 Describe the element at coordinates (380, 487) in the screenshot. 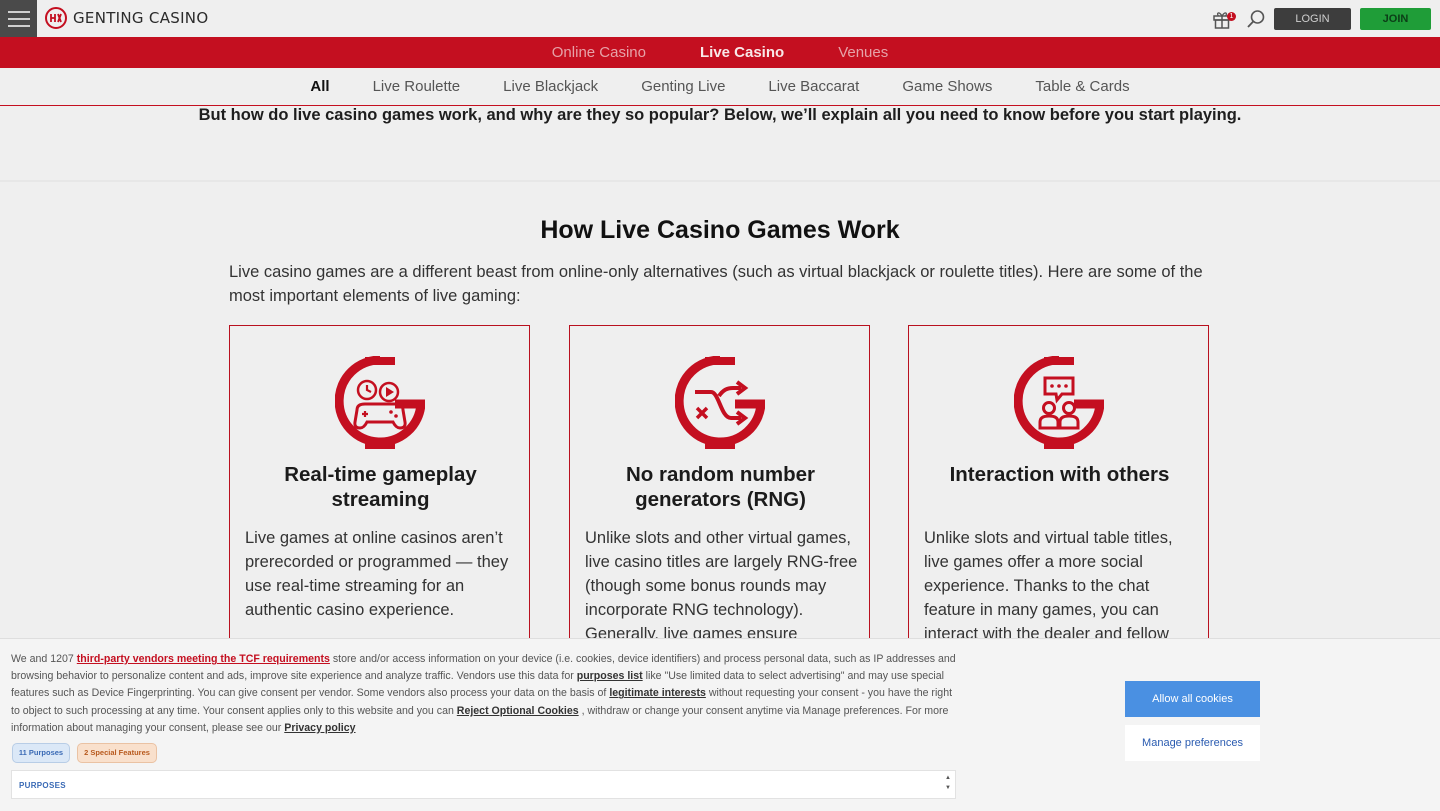

I see `card-title: Real-time gameplay streaming` at that location.